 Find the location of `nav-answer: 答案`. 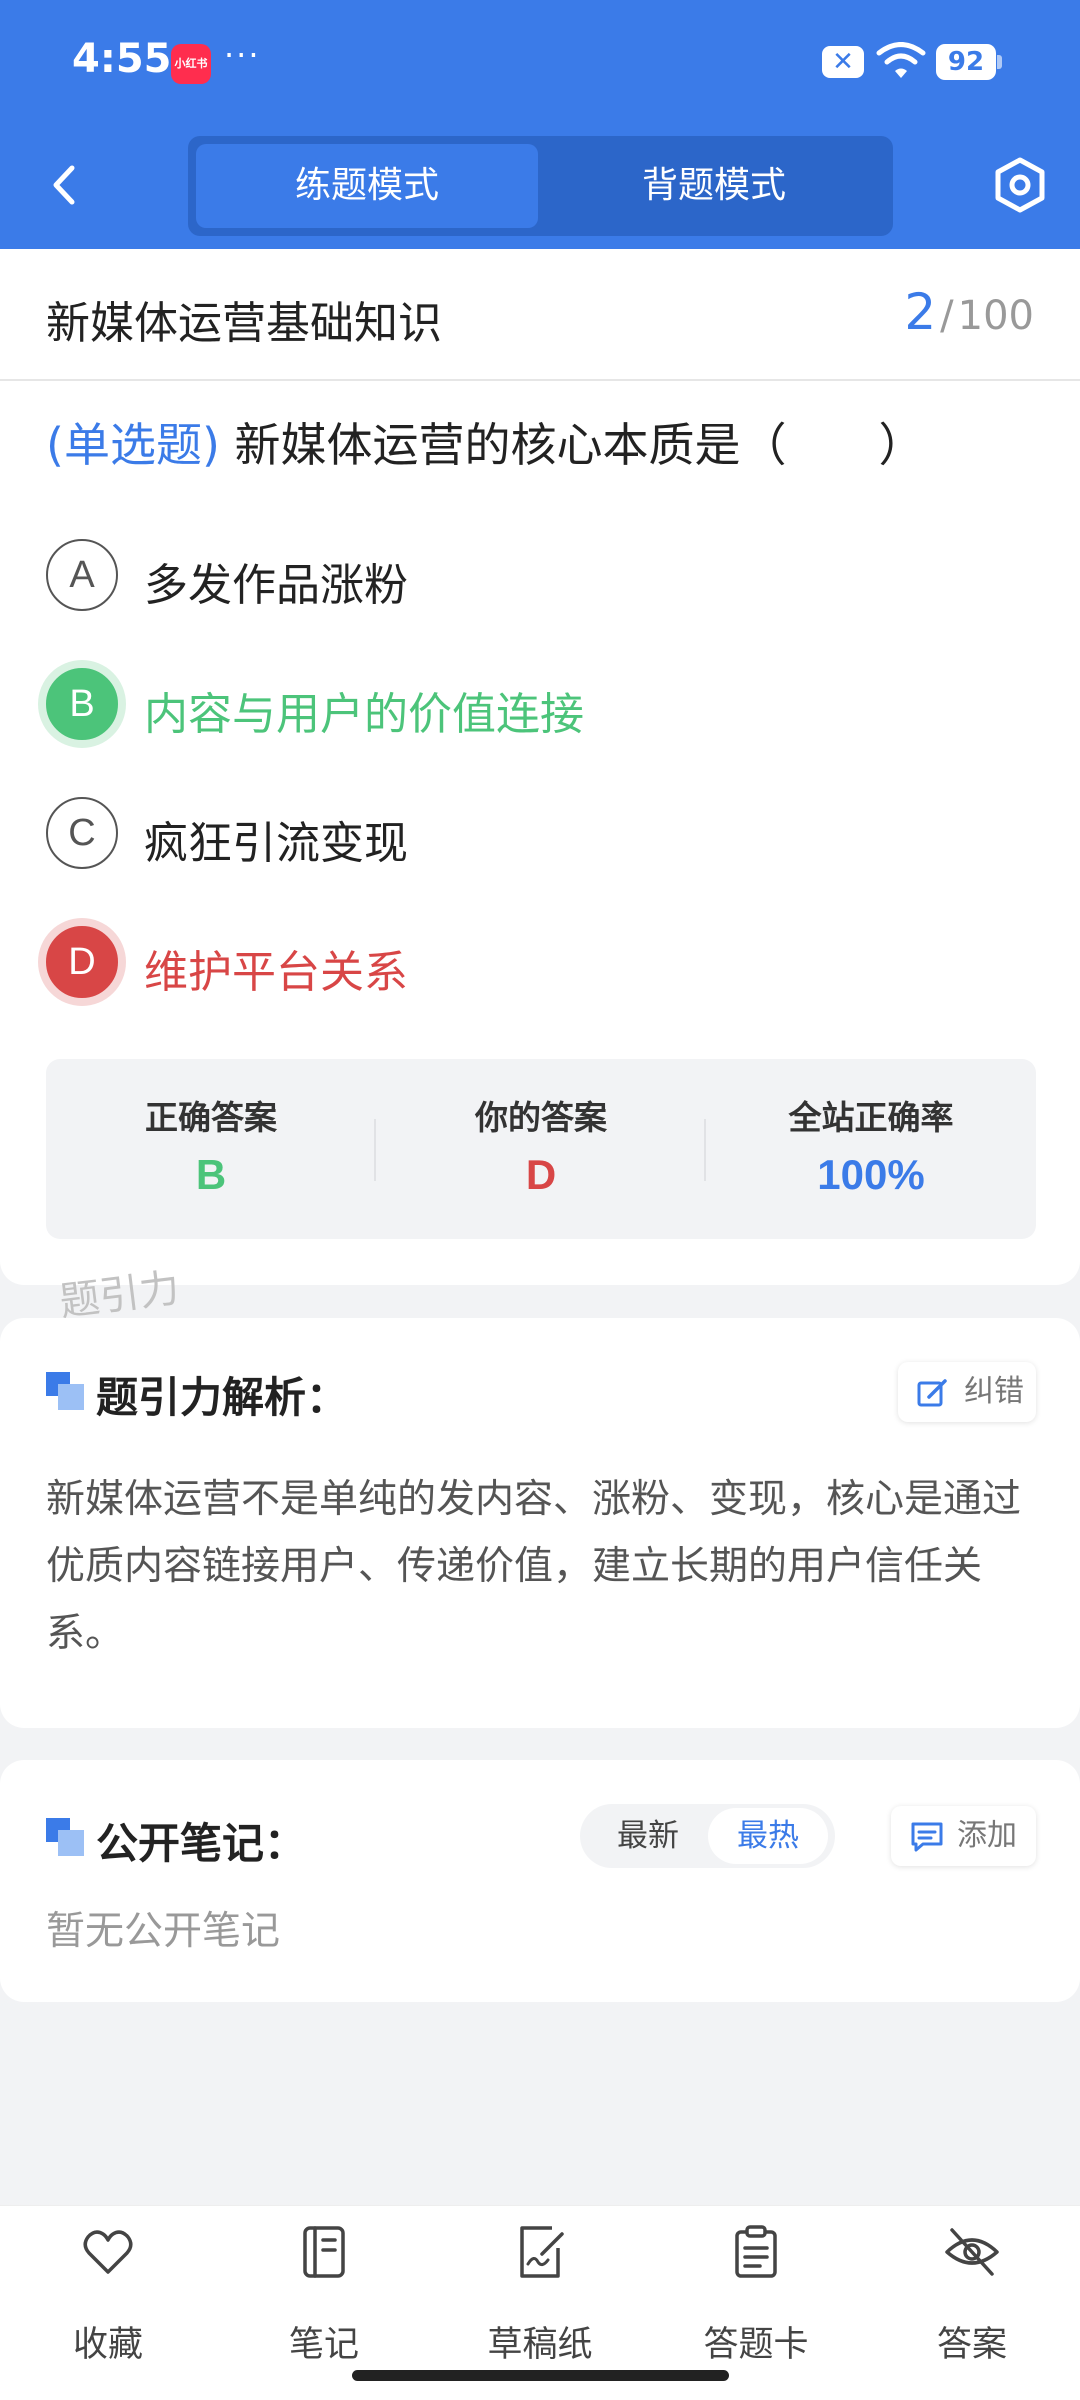

nav-answer: 答案 is located at coordinates (972, 2299).